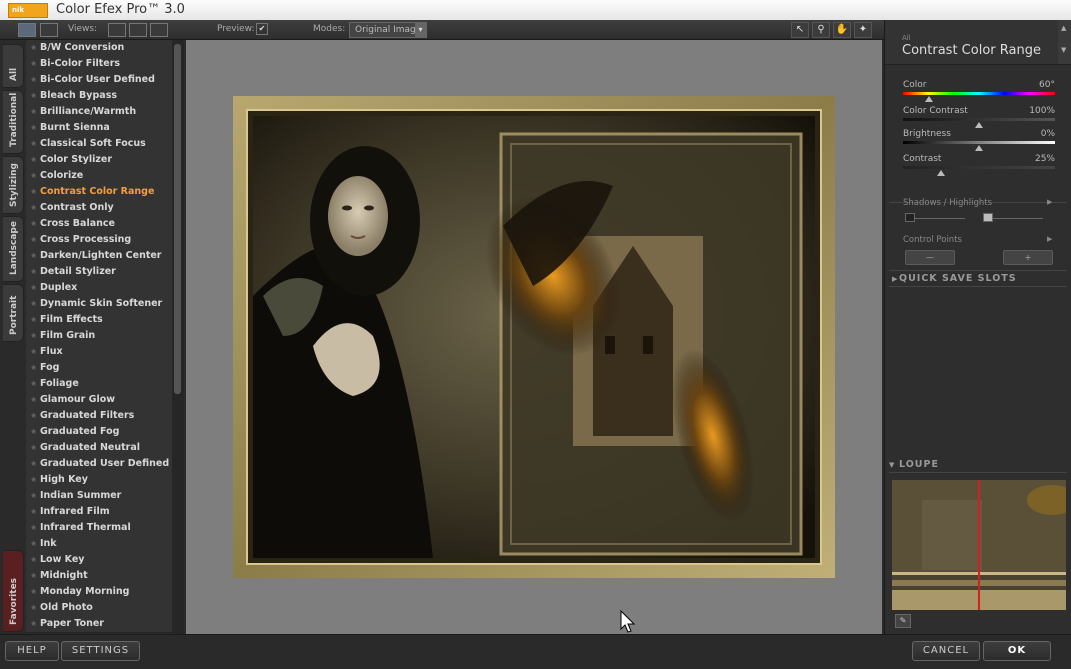  What do you see at coordinates (13, 185) in the screenshot?
I see `tab-stylizing: Stylizing` at bounding box center [13, 185].